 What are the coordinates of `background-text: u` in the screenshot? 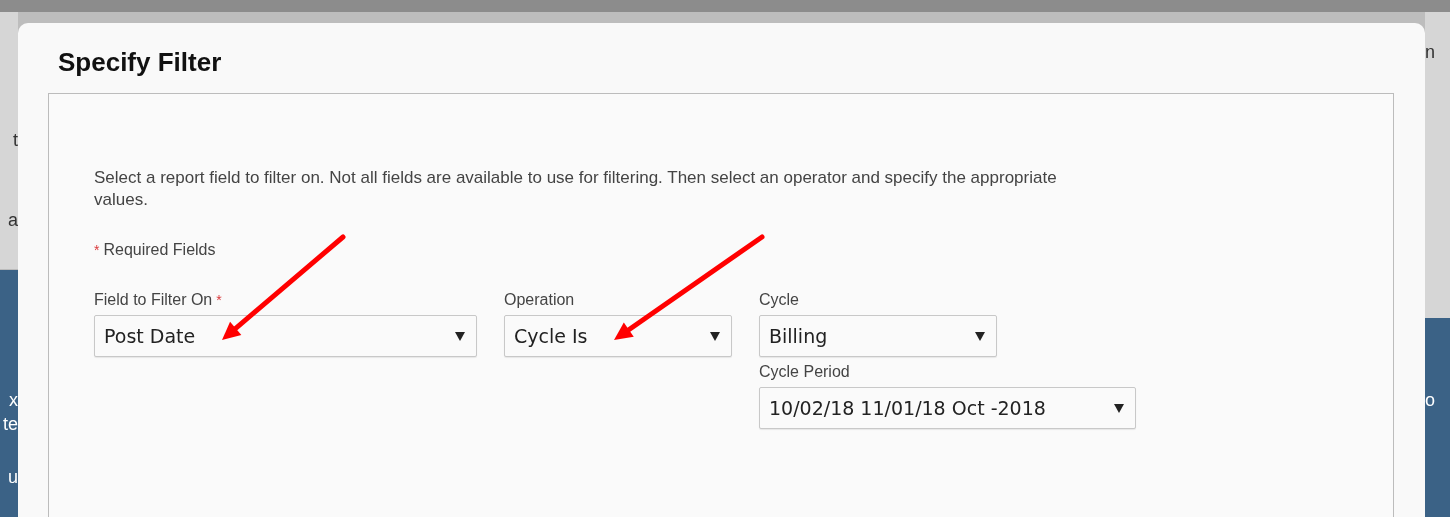 It's located at (13, 477).